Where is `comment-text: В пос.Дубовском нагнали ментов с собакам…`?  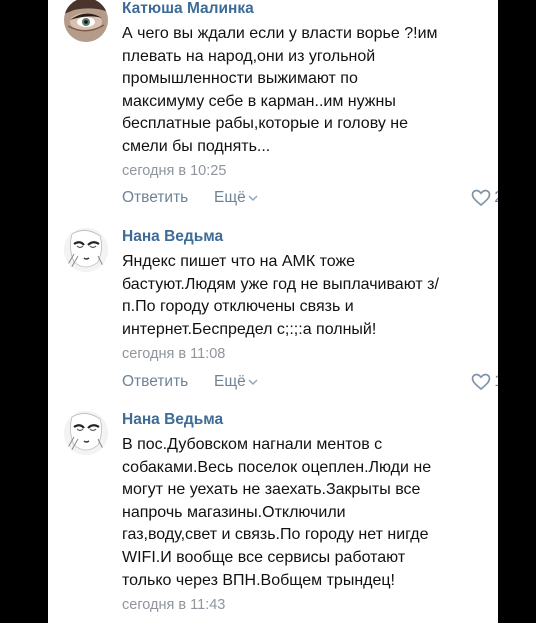
comment-text: В пос.Дубовском нагнали ментов с собакам… is located at coordinates (277, 512).